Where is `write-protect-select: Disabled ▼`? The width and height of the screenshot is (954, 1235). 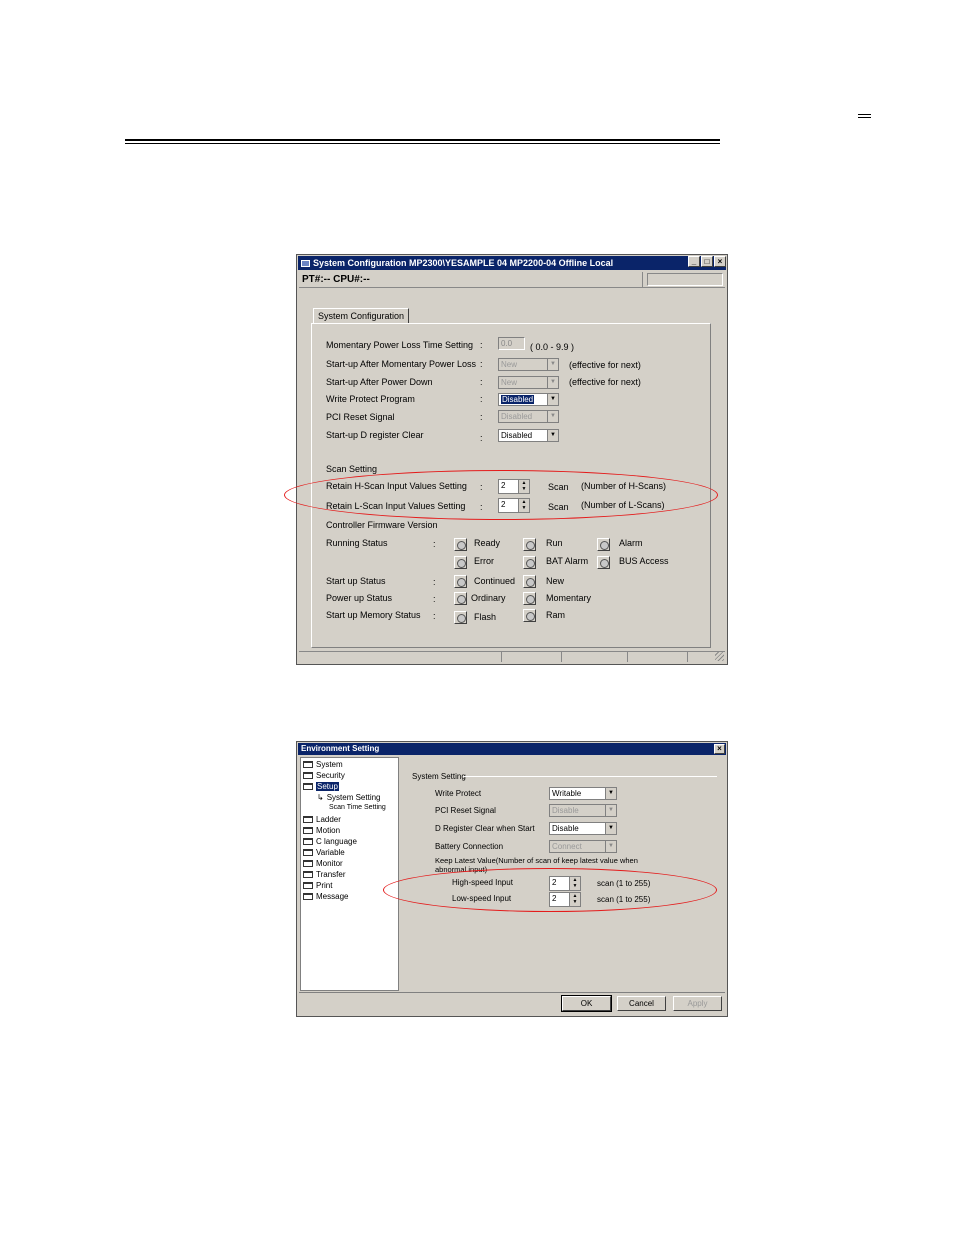 write-protect-select: Disabled ▼ is located at coordinates (528, 399).